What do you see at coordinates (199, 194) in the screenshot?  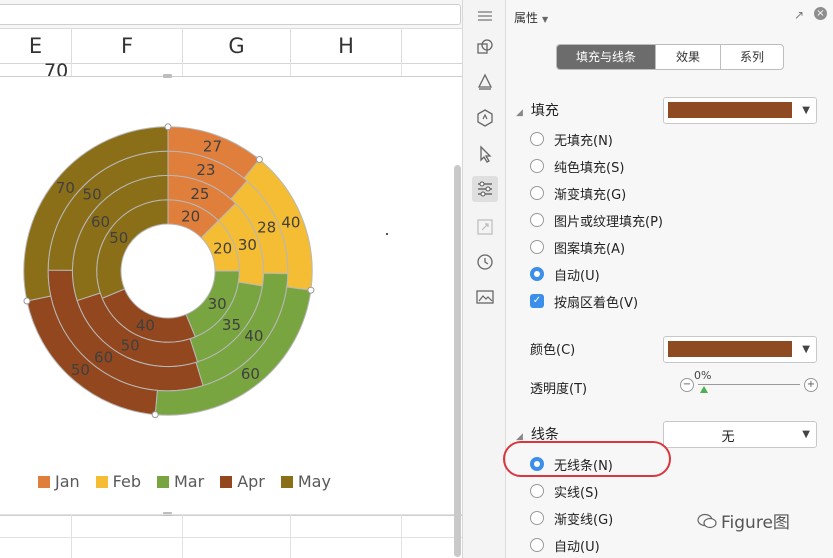 I see `data-label: 25` at bounding box center [199, 194].